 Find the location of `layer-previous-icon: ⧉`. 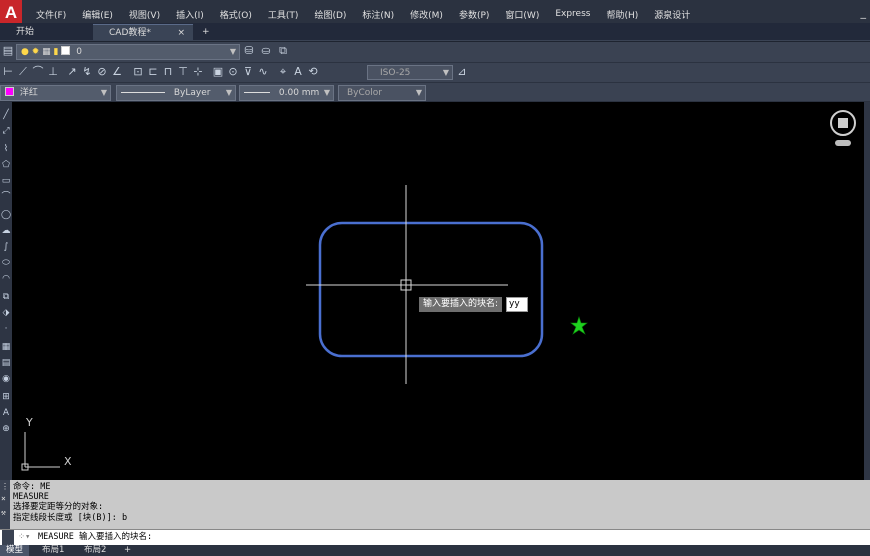

layer-previous-icon: ⧉ is located at coordinates (283, 51).